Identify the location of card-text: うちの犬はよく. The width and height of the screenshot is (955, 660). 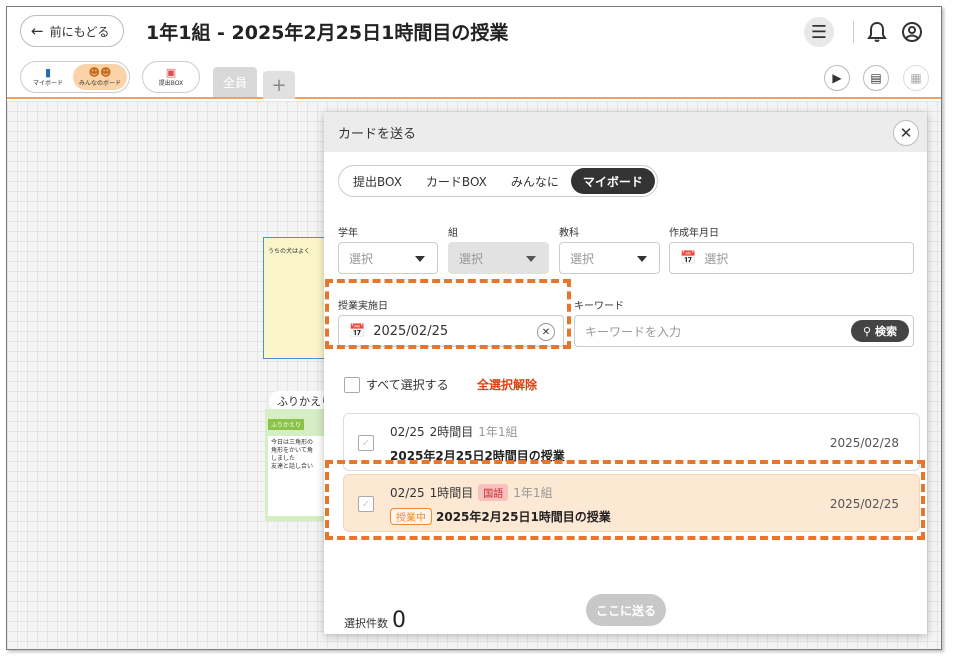
(289, 251).